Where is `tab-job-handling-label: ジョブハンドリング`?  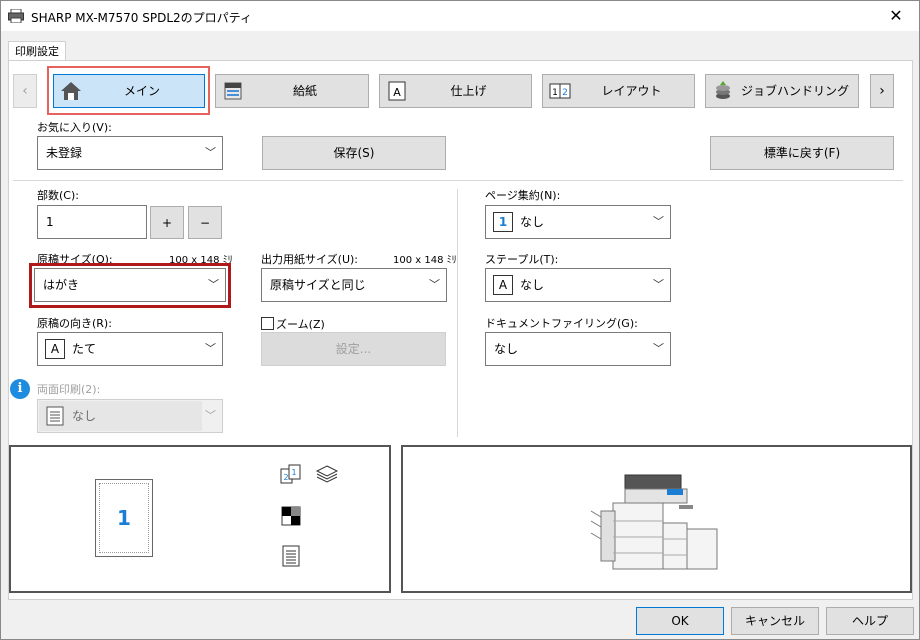
tab-job-handling-label: ジョブハンドリング is located at coordinates (794, 91).